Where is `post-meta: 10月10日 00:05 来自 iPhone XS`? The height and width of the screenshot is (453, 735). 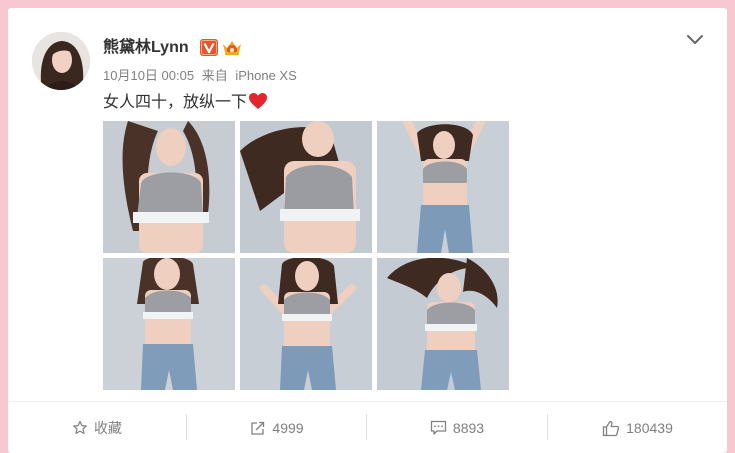 post-meta: 10月10日 00:05 来自 iPhone XS is located at coordinates (202, 76).